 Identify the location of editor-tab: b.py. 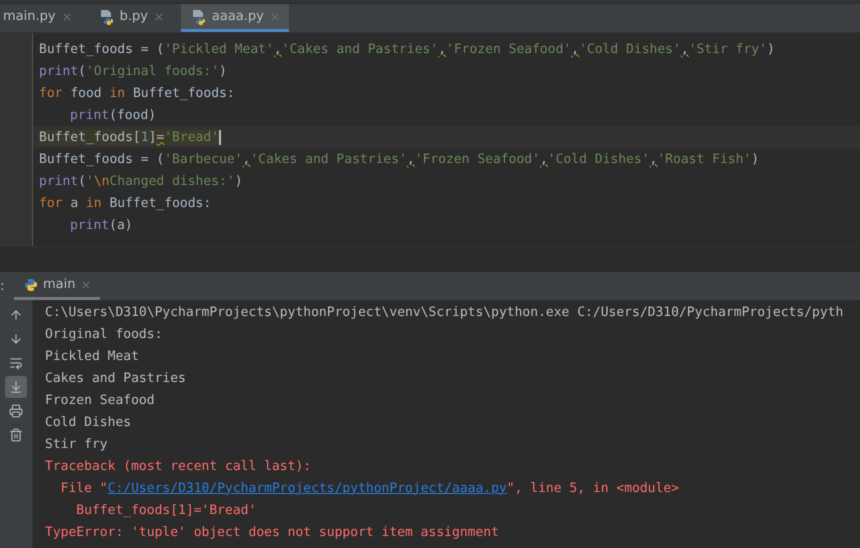
(130, 18).